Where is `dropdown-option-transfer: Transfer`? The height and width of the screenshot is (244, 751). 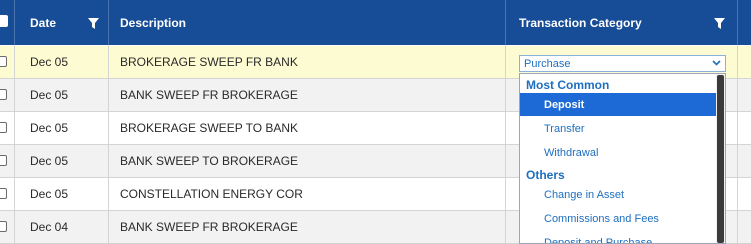 dropdown-option-transfer: Transfer is located at coordinates (618, 128).